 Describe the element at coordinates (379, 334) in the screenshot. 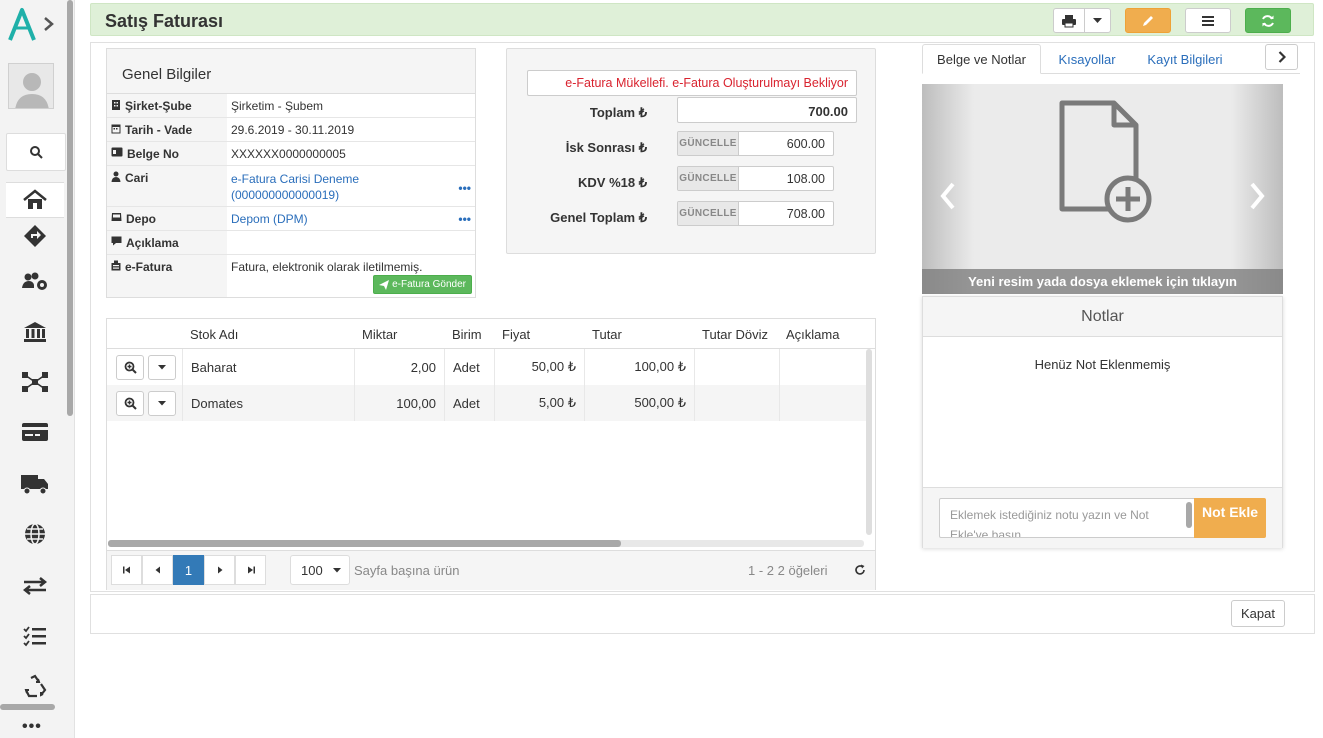

I see `column-quantity: Miktar` at that location.